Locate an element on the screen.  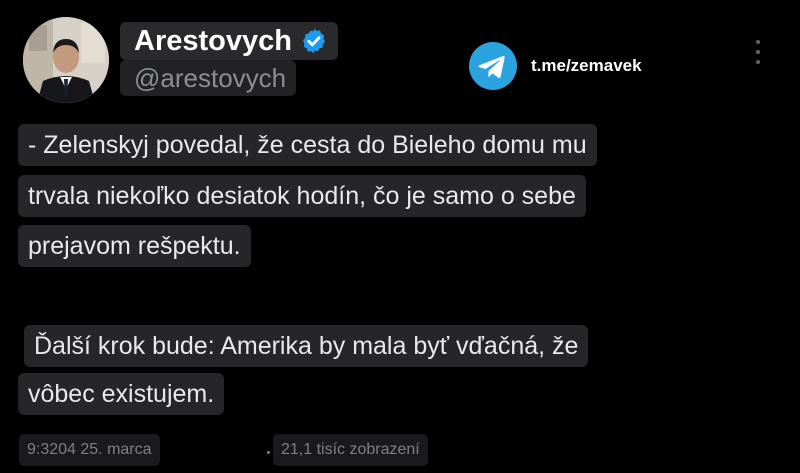
more-vertical-icon is located at coordinates (758, 52).